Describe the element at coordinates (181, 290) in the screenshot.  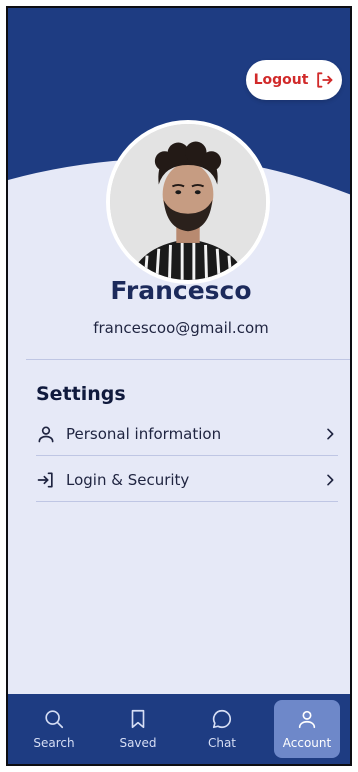
I see `user-name: Francesco` at that location.